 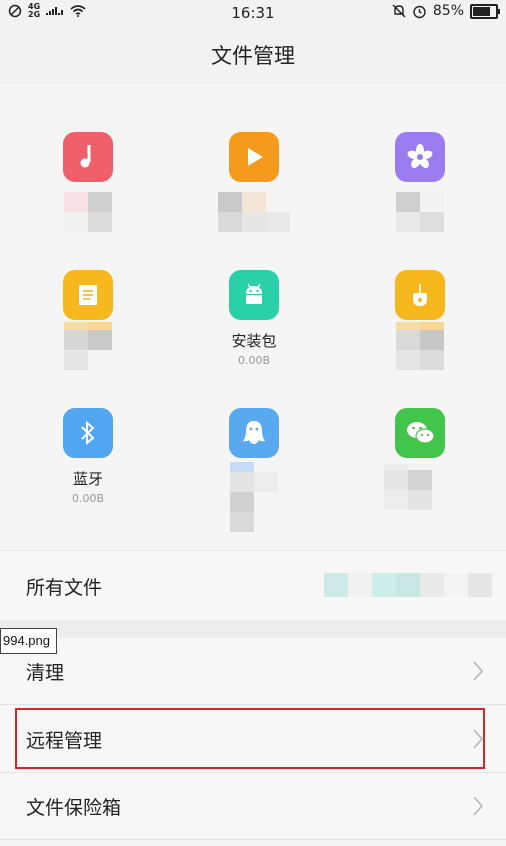 What do you see at coordinates (254, 341) in the screenshot?
I see `category-label: 安装包` at bounding box center [254, 341].